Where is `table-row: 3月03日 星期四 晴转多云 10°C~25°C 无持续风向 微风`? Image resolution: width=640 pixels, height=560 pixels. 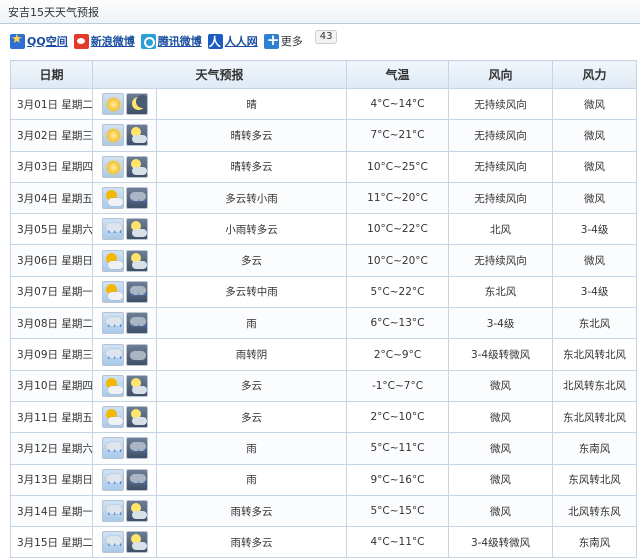 table-row: 3月03日 星期四 晴转多云 10°C~25°C 无持续风向 微风 is located at coordinates (324, 166).